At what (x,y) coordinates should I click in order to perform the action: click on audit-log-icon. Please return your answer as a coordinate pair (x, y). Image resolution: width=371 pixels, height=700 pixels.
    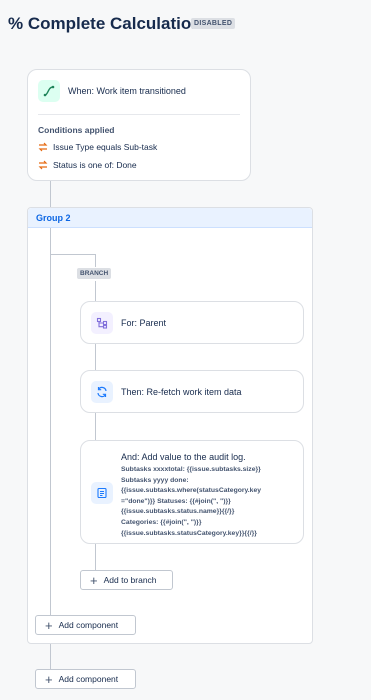
    Looking at the image, I should click on (102, 493).